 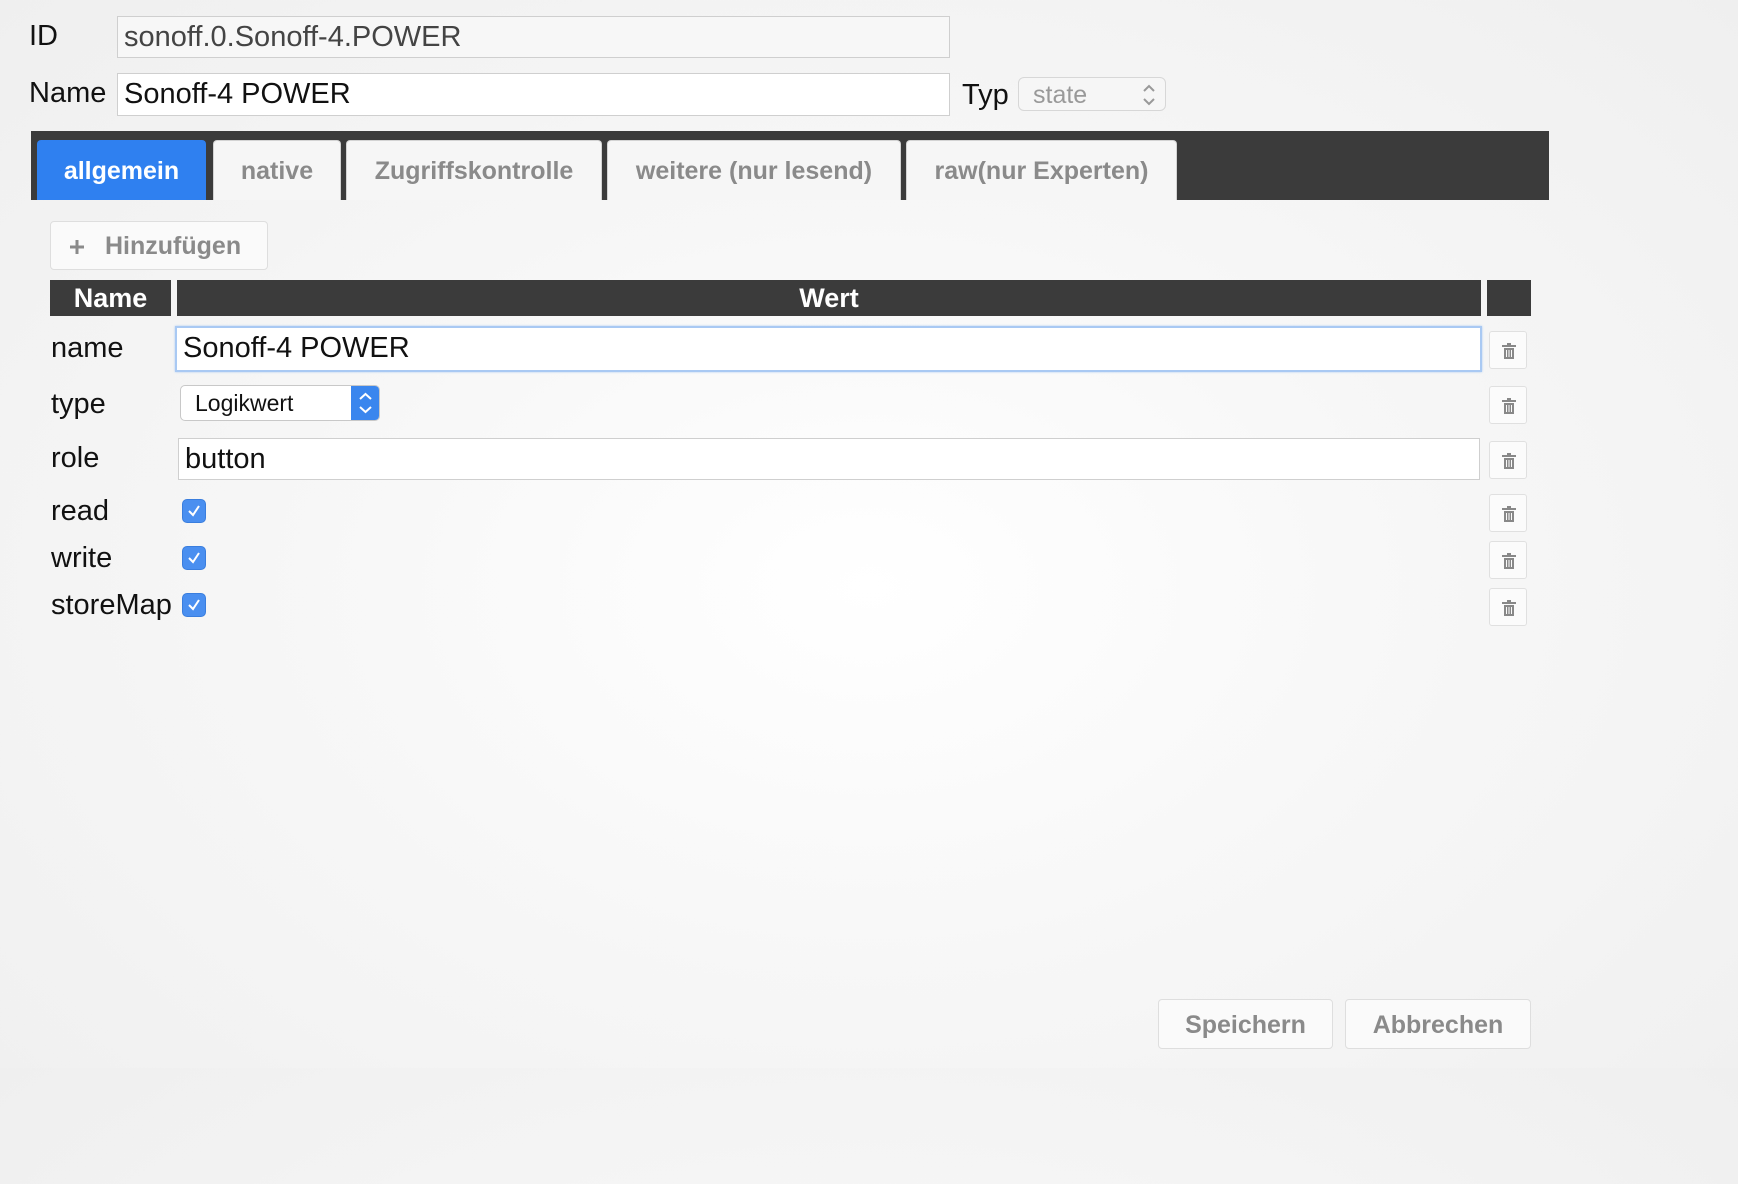 I want to click on delete-button-name, so click(x=1508, y=350).